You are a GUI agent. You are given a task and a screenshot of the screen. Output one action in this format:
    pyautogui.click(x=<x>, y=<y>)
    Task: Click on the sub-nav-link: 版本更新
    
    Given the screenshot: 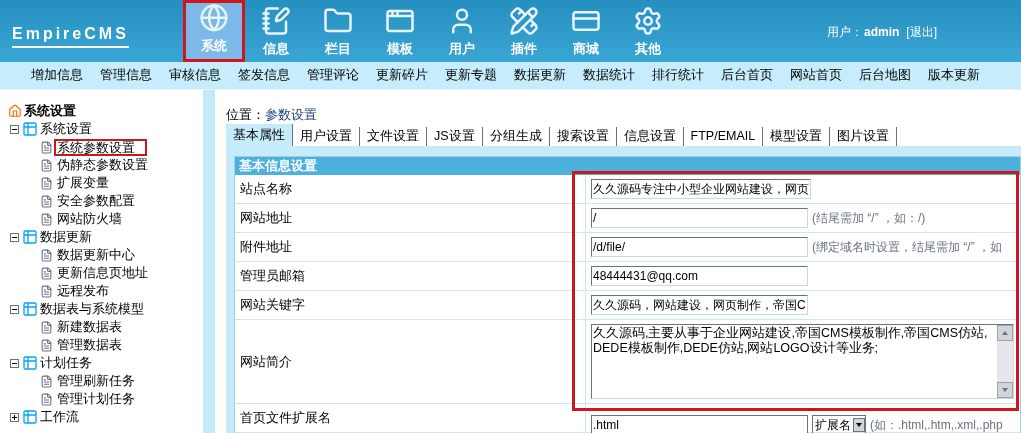 What is the action you would take?
    pyautogui.click(x=954, y=75)
    